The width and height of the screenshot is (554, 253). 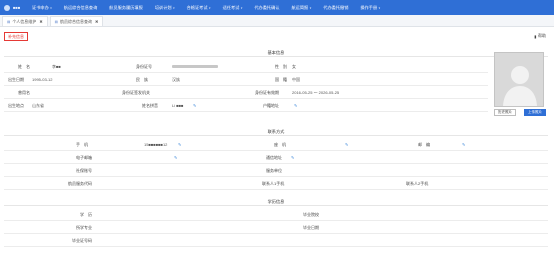 I want to click on field-label: 姓名拼音, so click(x=150, y=105).